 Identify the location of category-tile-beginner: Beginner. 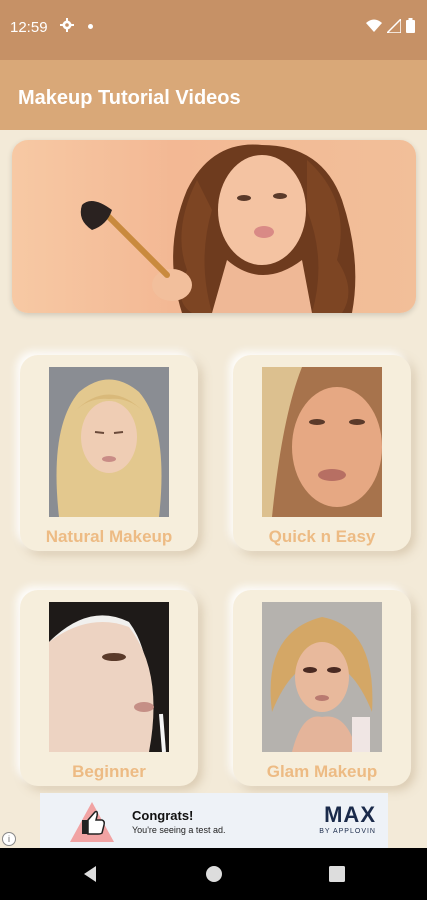
(109, 688).